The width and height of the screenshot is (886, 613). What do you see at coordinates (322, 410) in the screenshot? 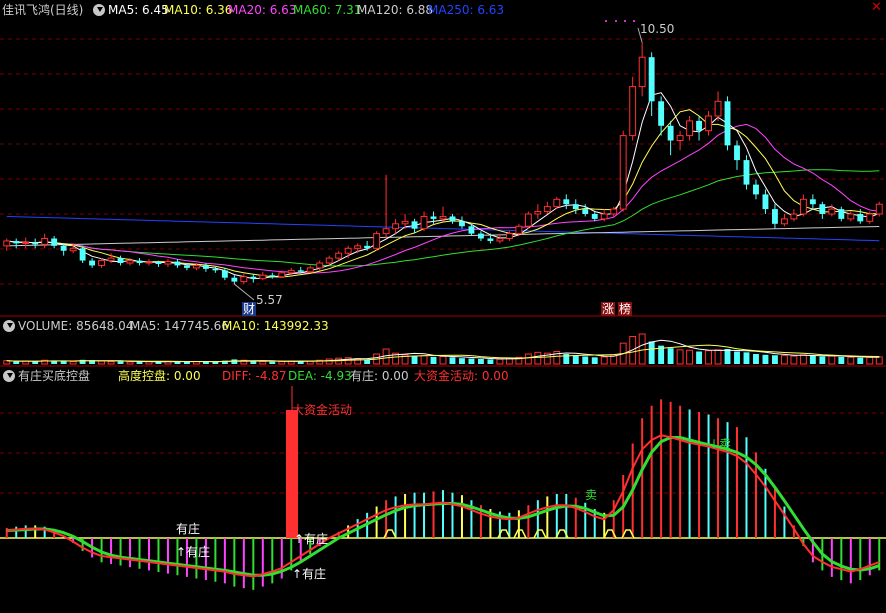
I see `dazijin-mark: 大资金活动` at bounding box center [322, 410].